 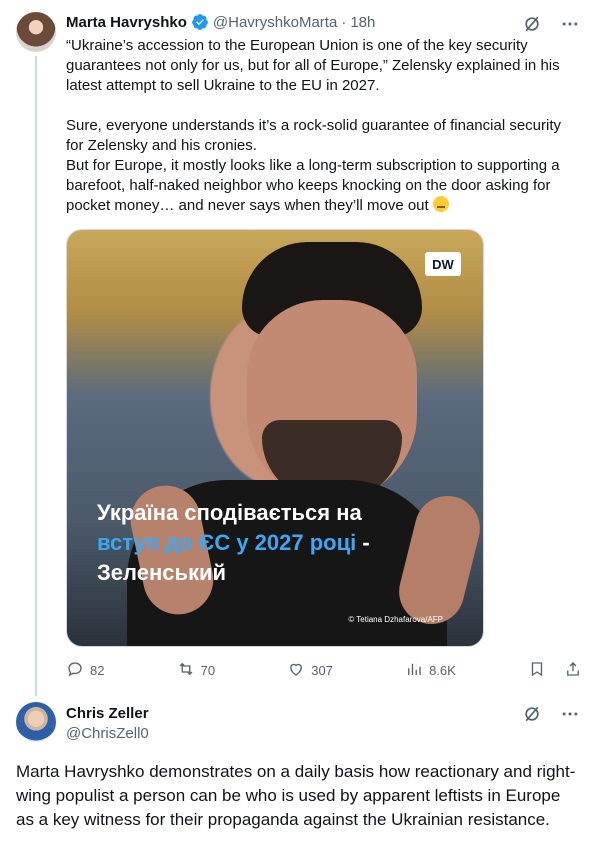 I want to click on tweet-header: Chris Zeller @ChrisZell0, so click(x=107, y=724).